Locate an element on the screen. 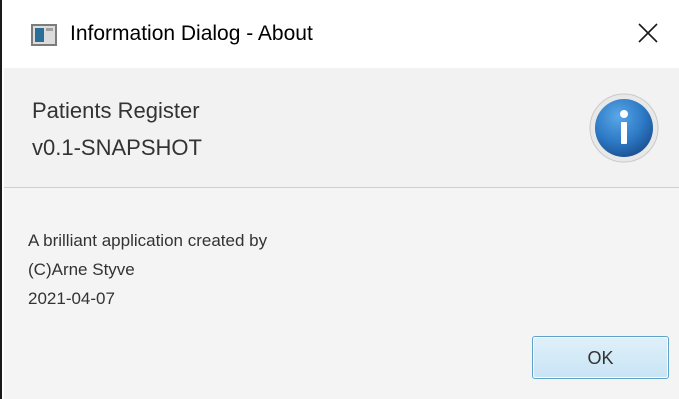 The width and height of the screenshot is (679, 399). app-icon-panel is located at coordinates (39, 35).